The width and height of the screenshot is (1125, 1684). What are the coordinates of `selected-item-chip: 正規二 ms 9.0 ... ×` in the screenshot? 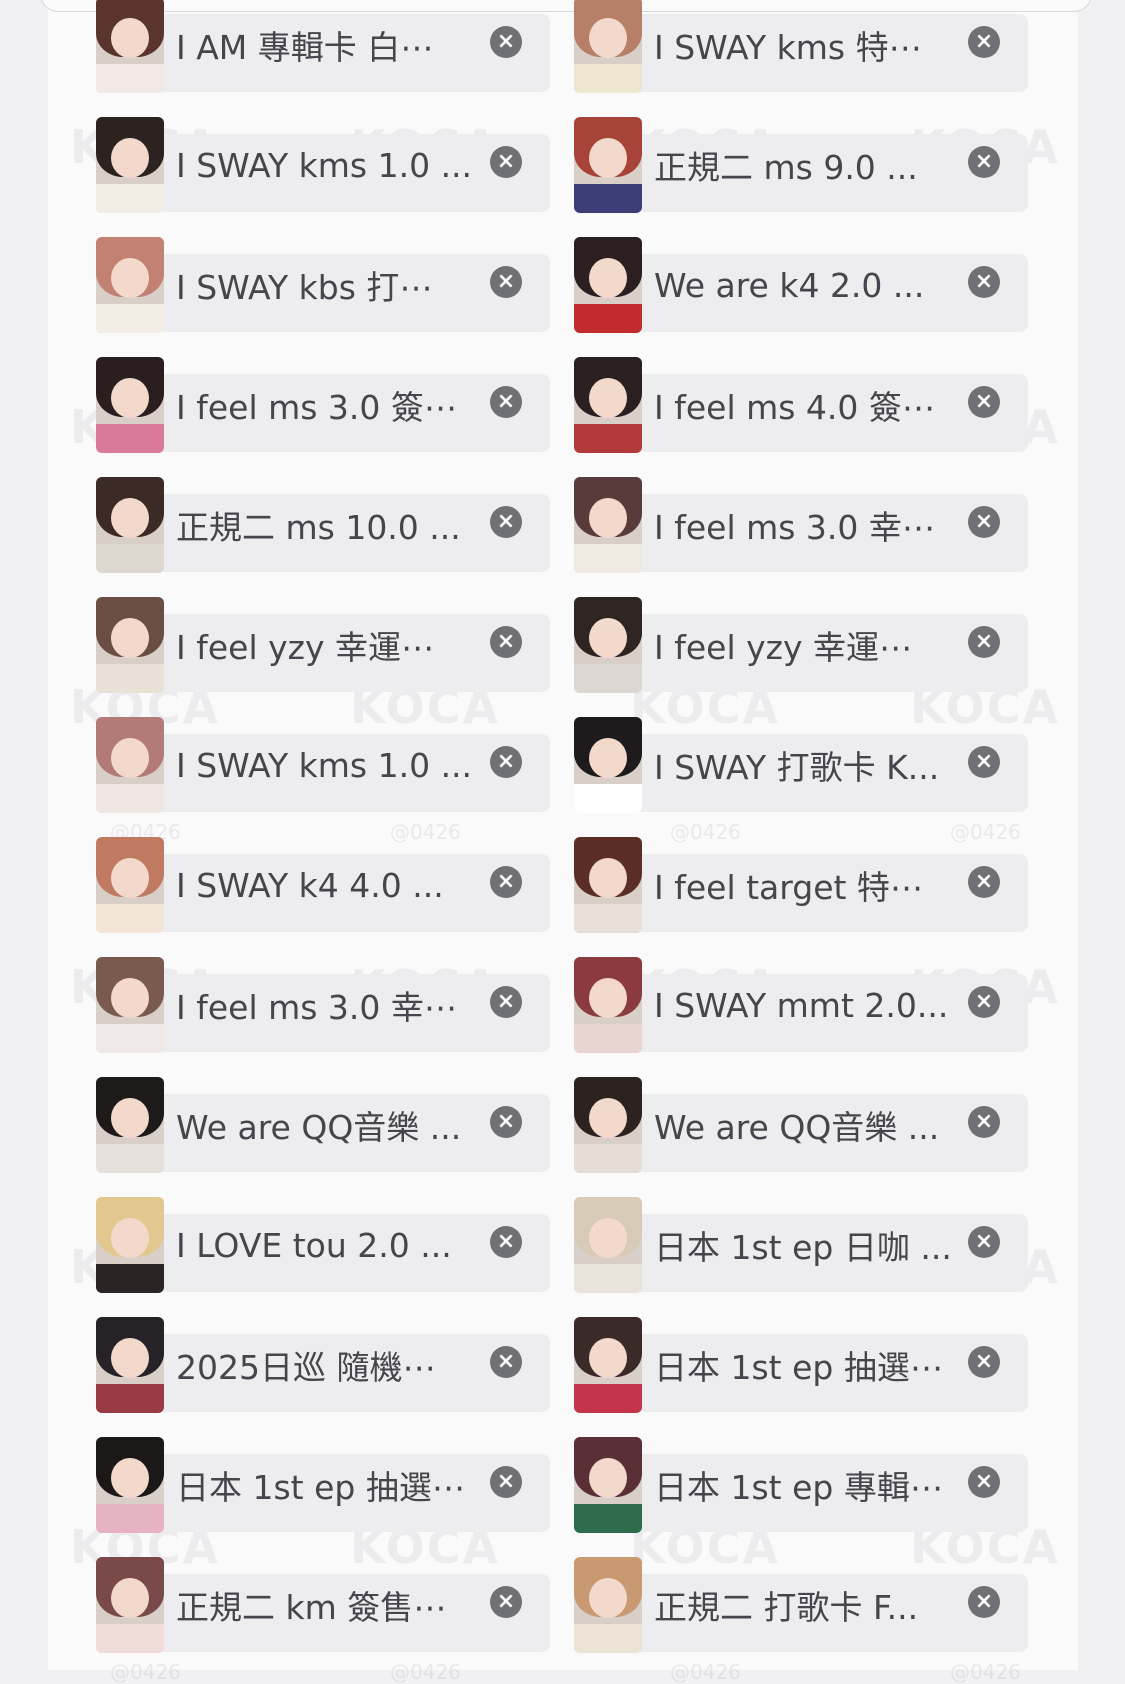 It's located at (801, 165).